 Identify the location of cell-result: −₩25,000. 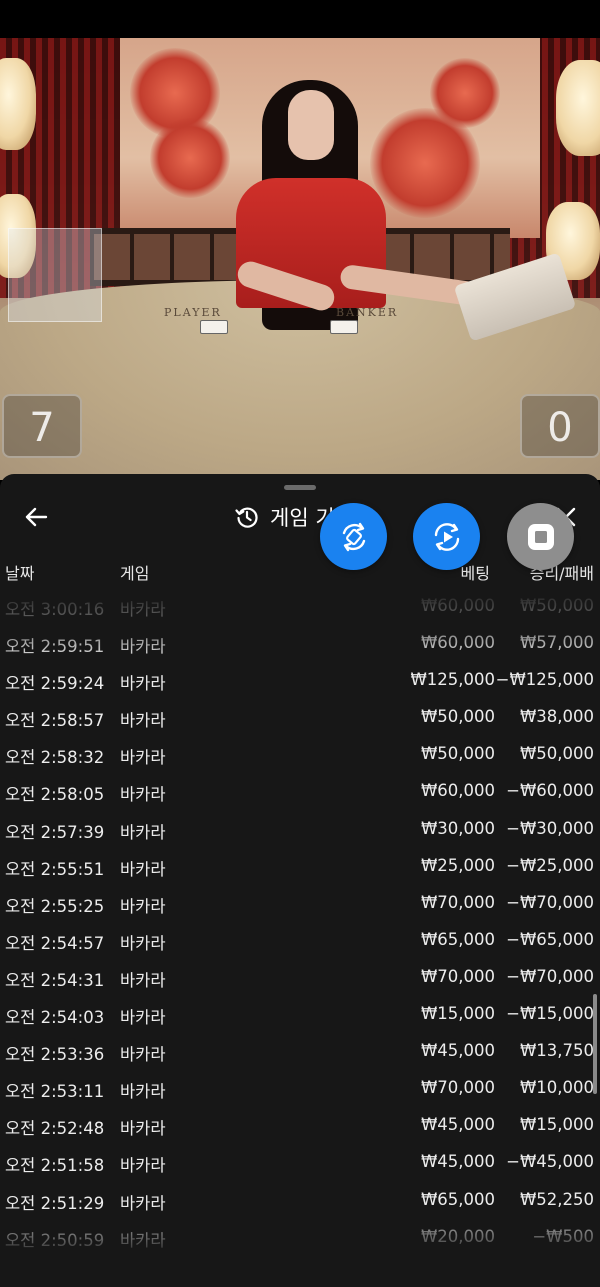
(550, 865).